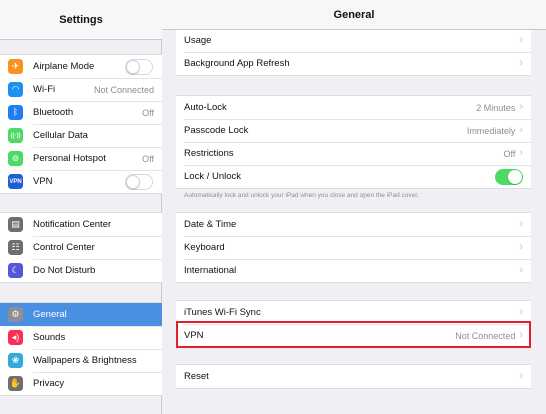  Describe the element at coordinates (353, 107) in the screenshot. I see `row-auto-lock: Auto-Lock 2 Minutes ›` at that location.